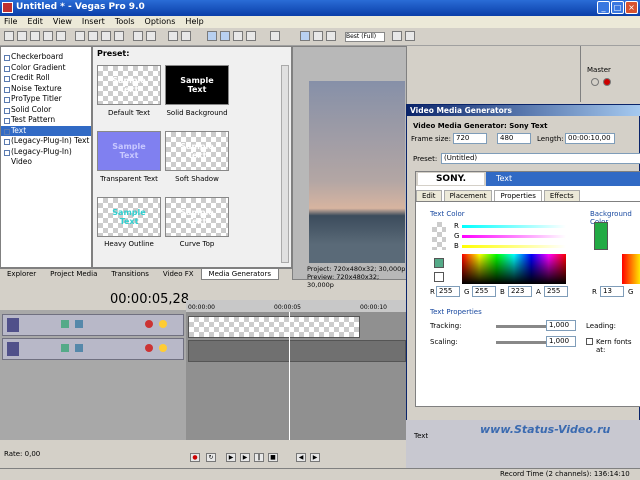  I want to click on tree-item: Solid Color, so click(46, 110).